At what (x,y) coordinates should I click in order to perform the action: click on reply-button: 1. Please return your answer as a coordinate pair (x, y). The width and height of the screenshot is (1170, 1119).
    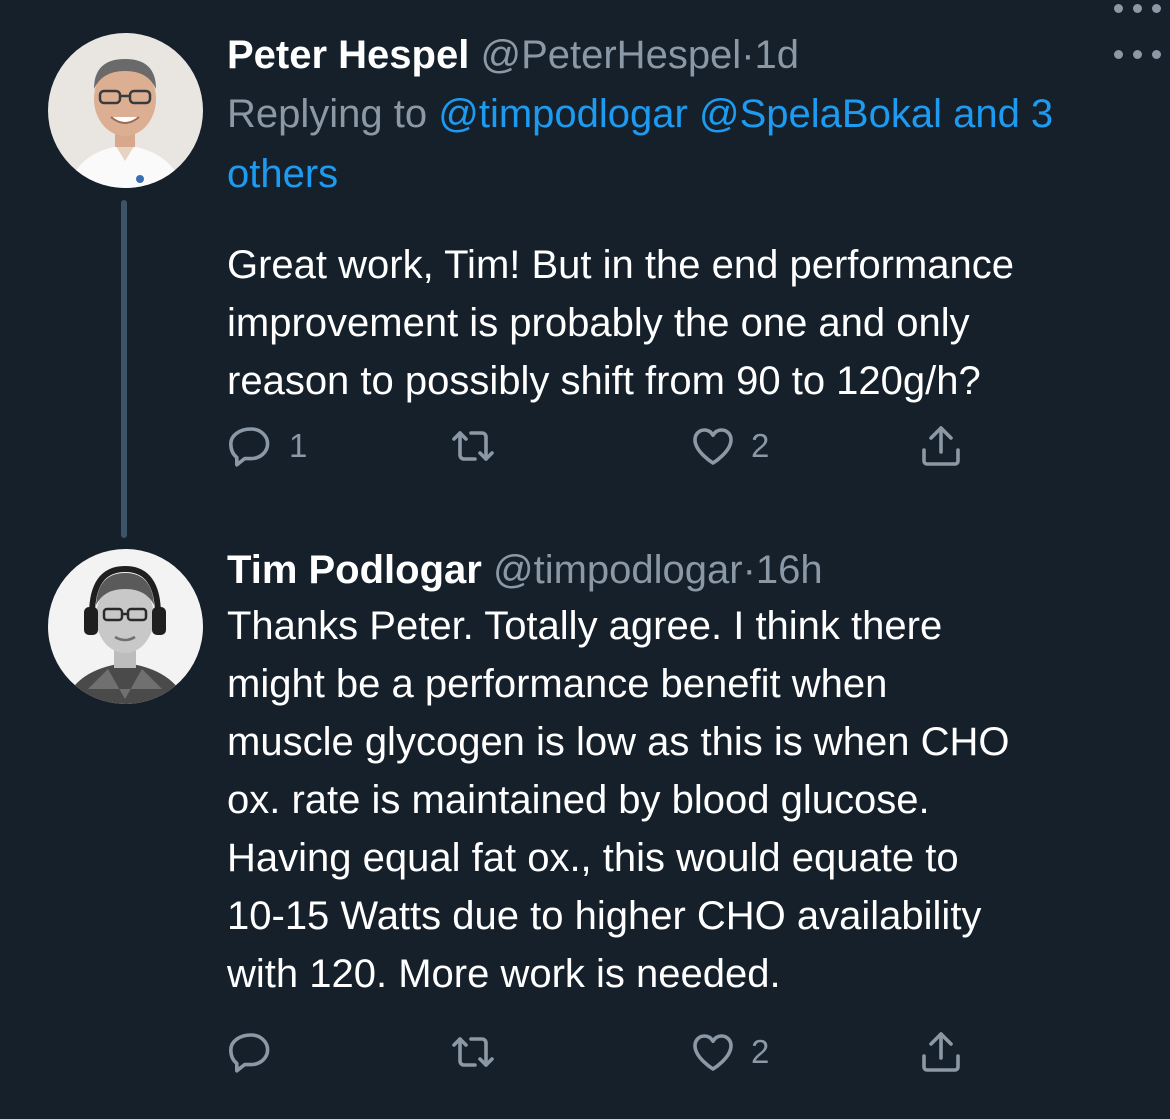
    Looking at the image, I should click on (267, 446).